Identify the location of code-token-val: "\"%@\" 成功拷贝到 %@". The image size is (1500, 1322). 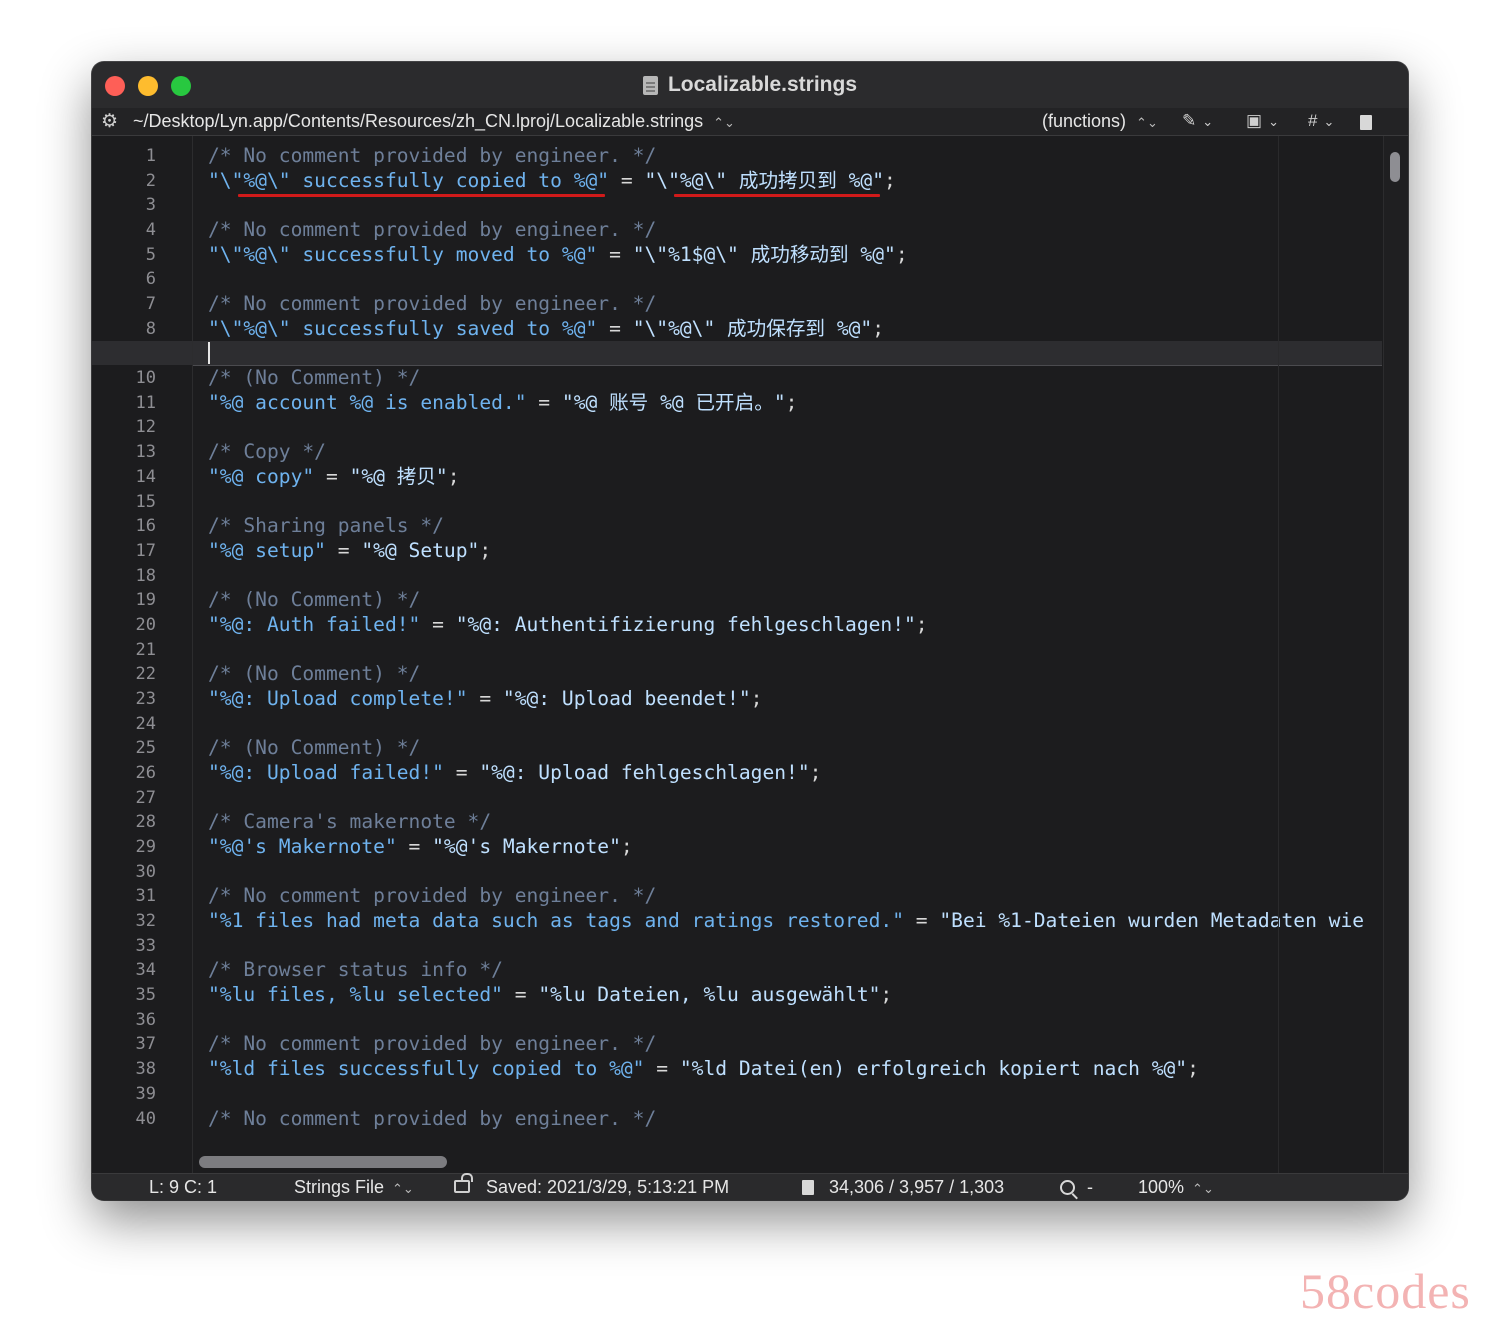
(764, 180).